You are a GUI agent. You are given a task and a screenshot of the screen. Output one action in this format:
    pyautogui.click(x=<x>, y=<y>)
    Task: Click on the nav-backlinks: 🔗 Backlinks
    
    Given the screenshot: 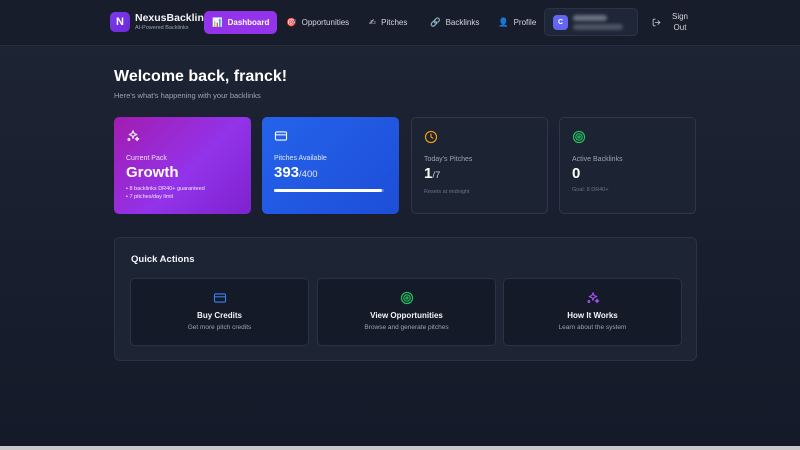 What is the action you would take?
    pyautogui.click(x=454, y=22)
    